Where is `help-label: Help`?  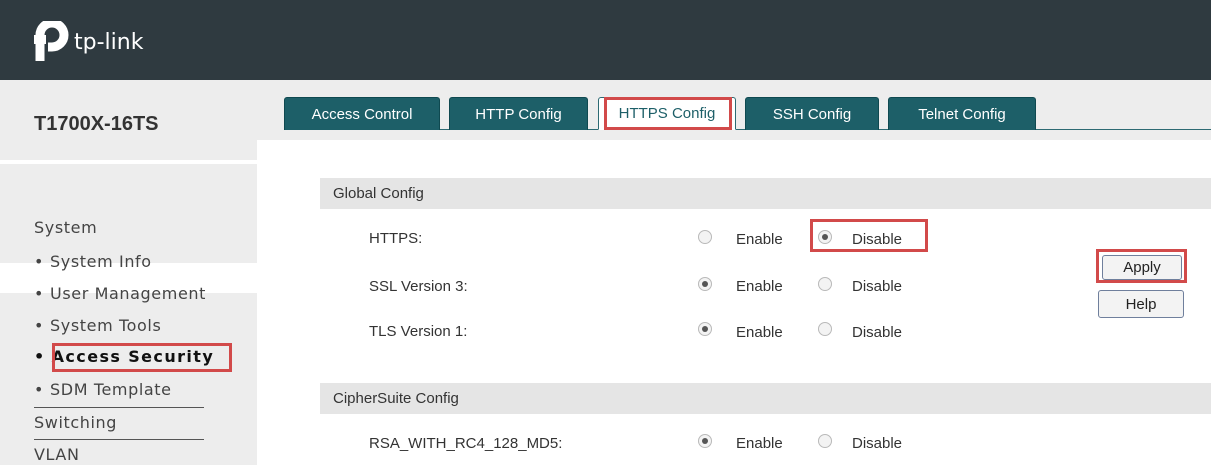
help-label: Help is located at coordinates (1141, 304).